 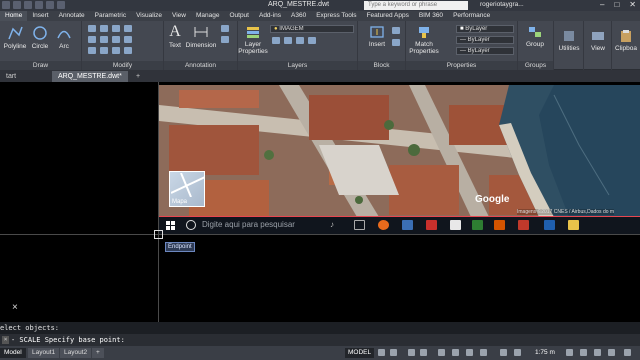 I want to click on linetype-dropdown: — ByLayer, so click(x=485, y=51).